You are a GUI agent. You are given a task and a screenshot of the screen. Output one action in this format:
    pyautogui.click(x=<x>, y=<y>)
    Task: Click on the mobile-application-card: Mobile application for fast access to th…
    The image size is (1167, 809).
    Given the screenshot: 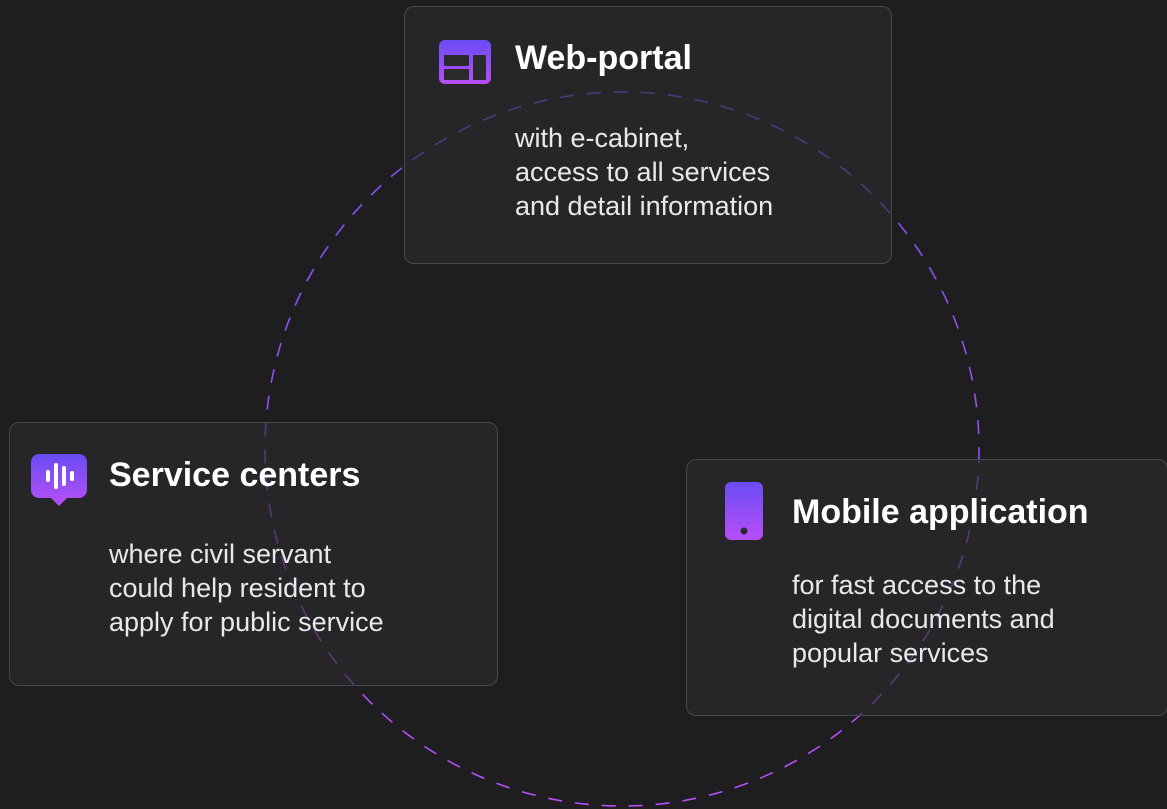 What is the action you would take?
    pyautogui.click(x=926, y=587)
    